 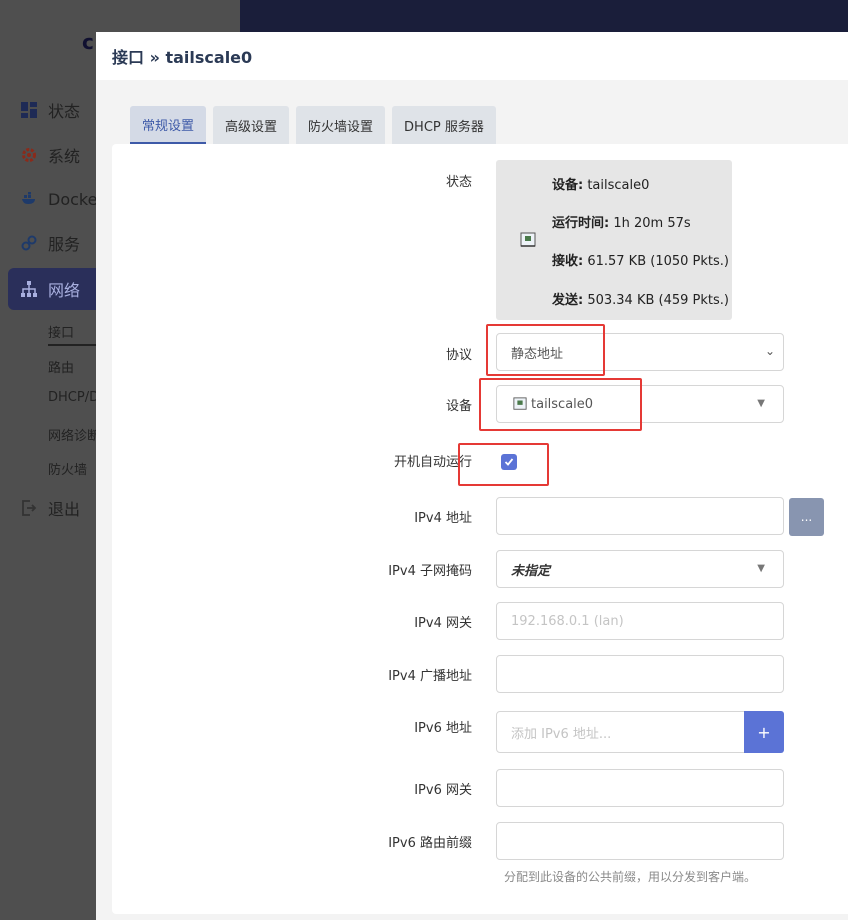 I want to click on nav-label: 状态, so click(x=64, y=111).